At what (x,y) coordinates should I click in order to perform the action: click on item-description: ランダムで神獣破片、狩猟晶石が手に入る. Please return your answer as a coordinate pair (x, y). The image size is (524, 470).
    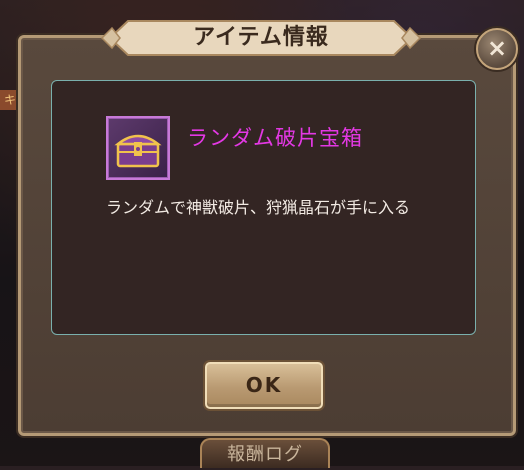
    Looking at the image, I should click on (258, 207).